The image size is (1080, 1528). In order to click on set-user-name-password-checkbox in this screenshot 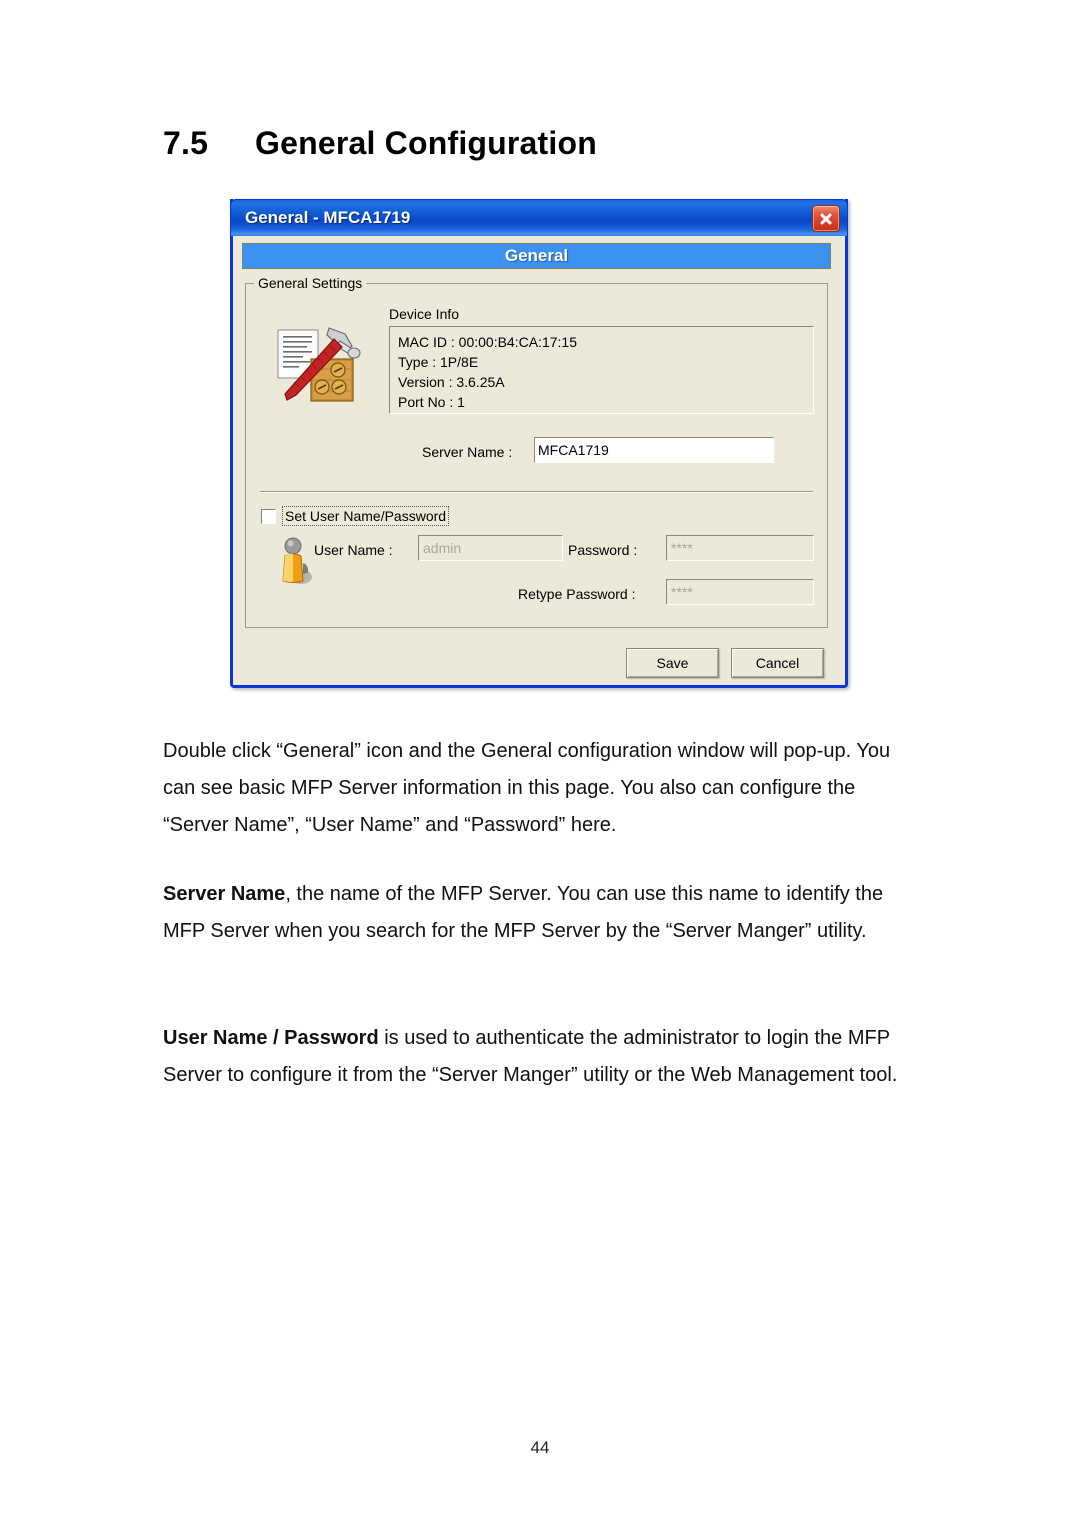, I will do `click(268, 516)`.